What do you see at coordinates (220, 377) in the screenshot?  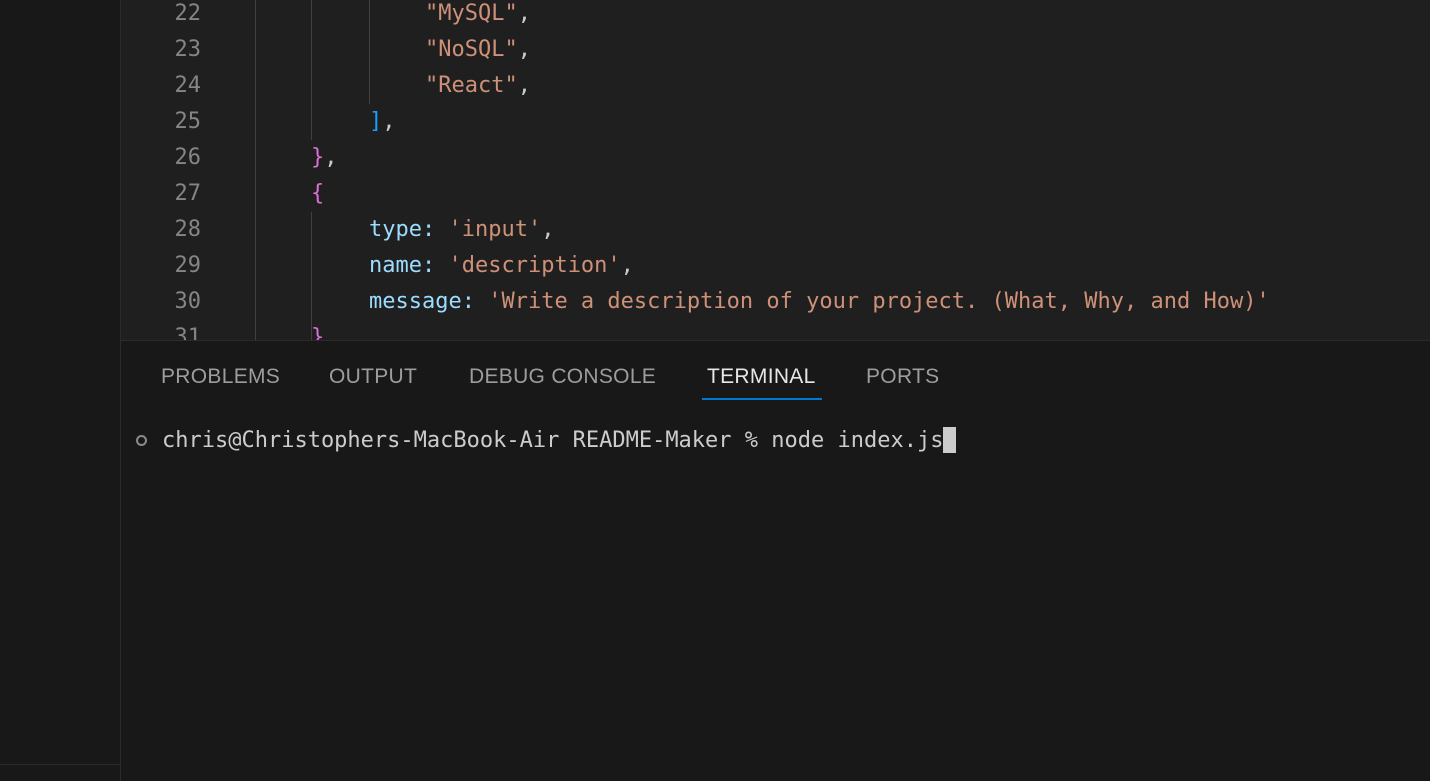 I see `tab-problems: PROBLEMS` at bounding box center [220, 377].